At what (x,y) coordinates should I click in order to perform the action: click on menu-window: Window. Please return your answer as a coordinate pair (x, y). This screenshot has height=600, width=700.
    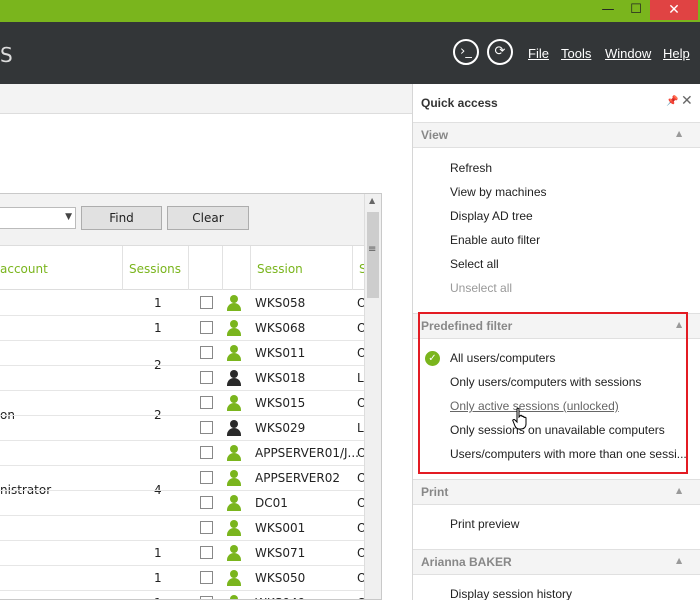
    Looking at the image, I should click on (628, 53).